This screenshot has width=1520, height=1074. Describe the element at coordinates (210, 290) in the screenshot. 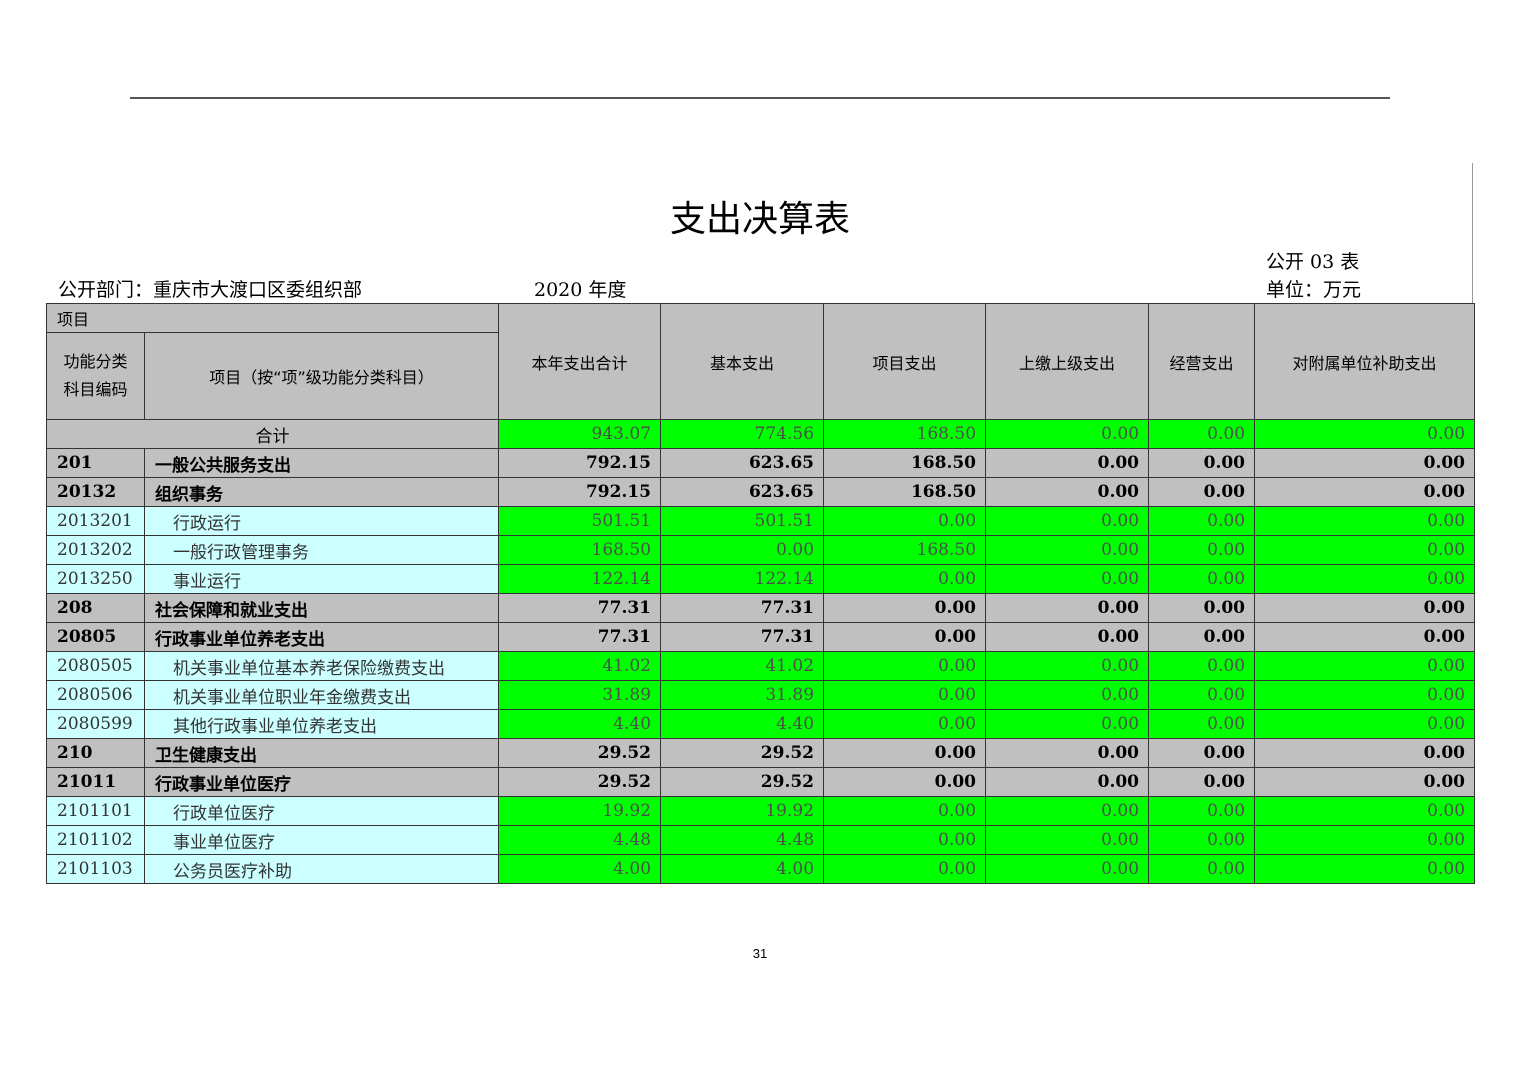

I see `department-label: 公开部门：重庆市大渡口区委组织部` at that location.